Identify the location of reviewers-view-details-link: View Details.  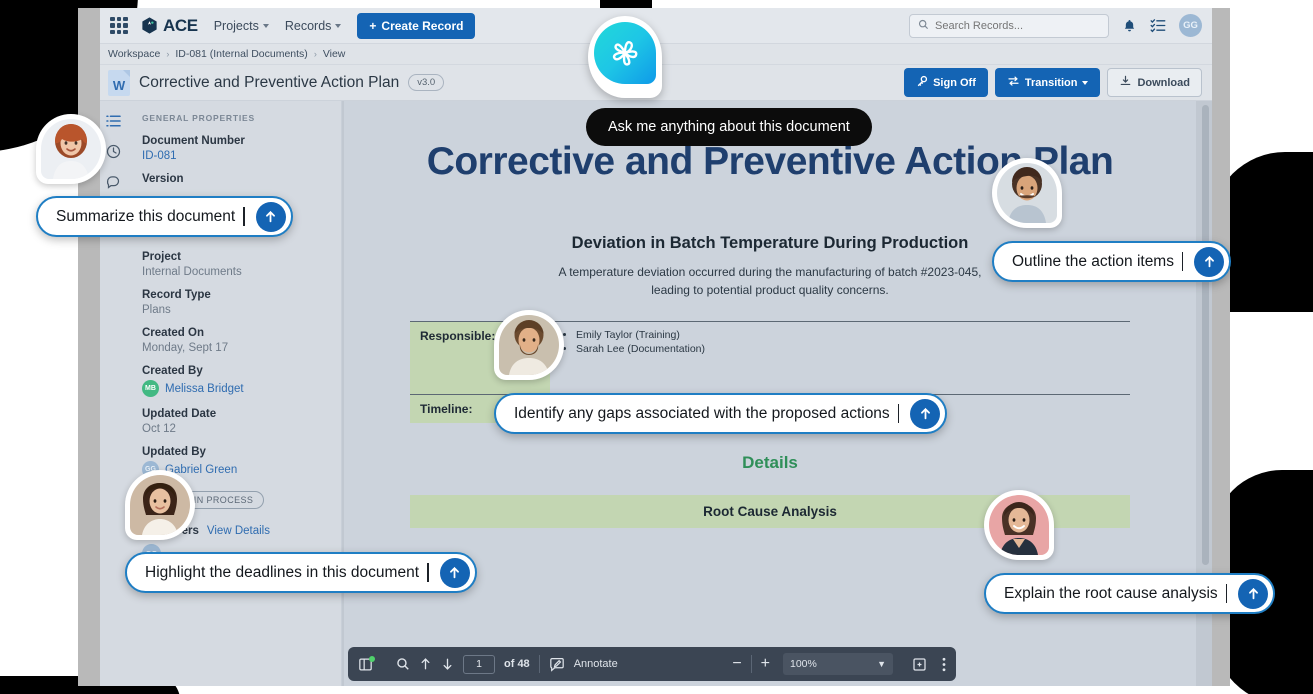
(238, 531).